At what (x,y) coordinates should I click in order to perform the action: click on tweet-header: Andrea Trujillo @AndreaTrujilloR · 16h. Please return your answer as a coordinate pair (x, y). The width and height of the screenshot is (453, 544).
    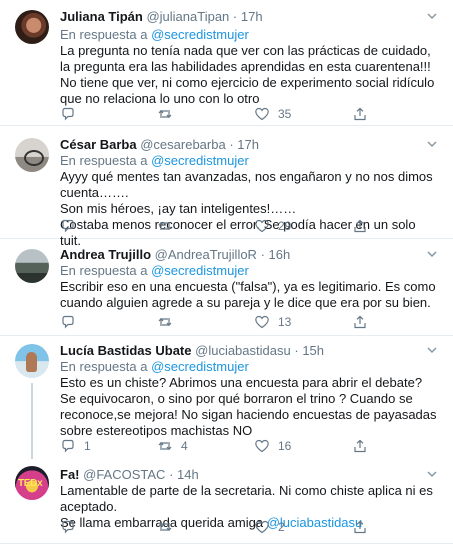
    Looking at the image, I should click on (175, 255).